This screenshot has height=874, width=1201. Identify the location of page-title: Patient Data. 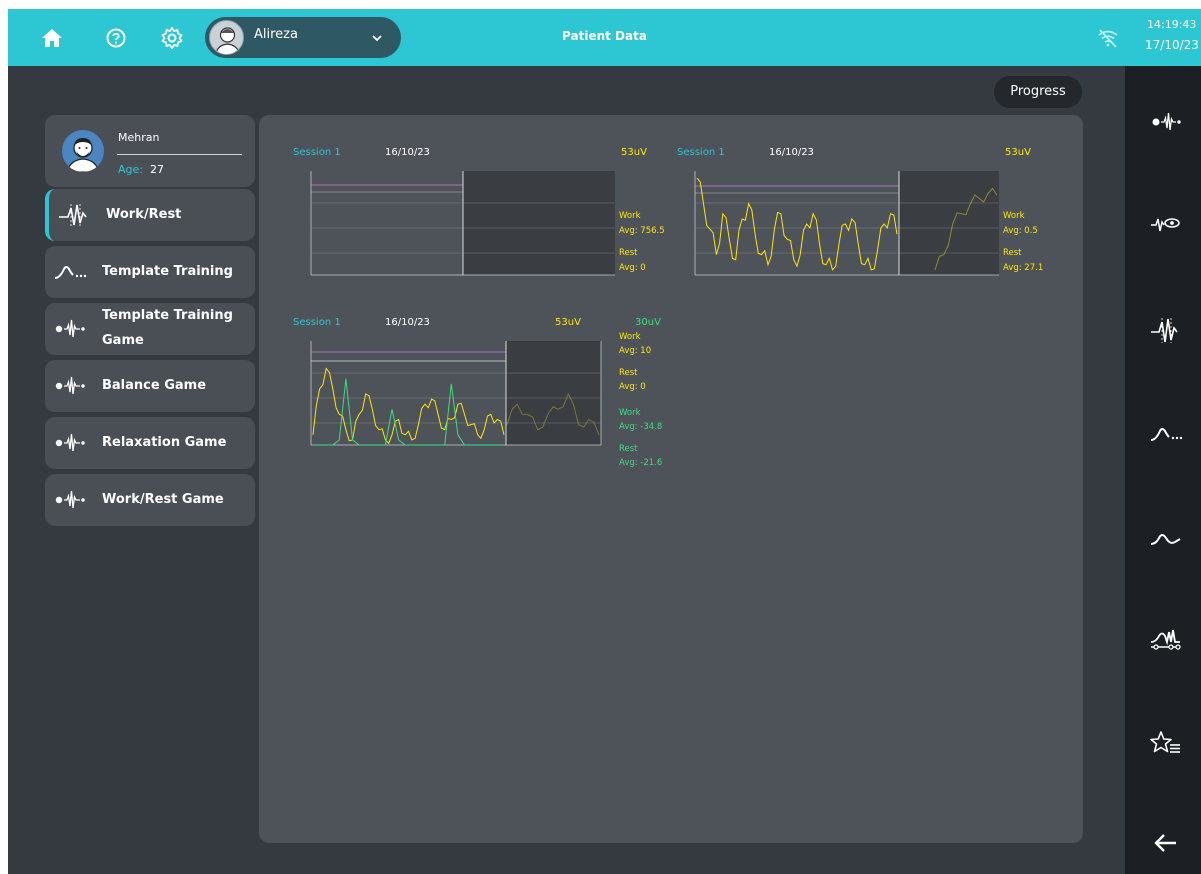
(604, 36).